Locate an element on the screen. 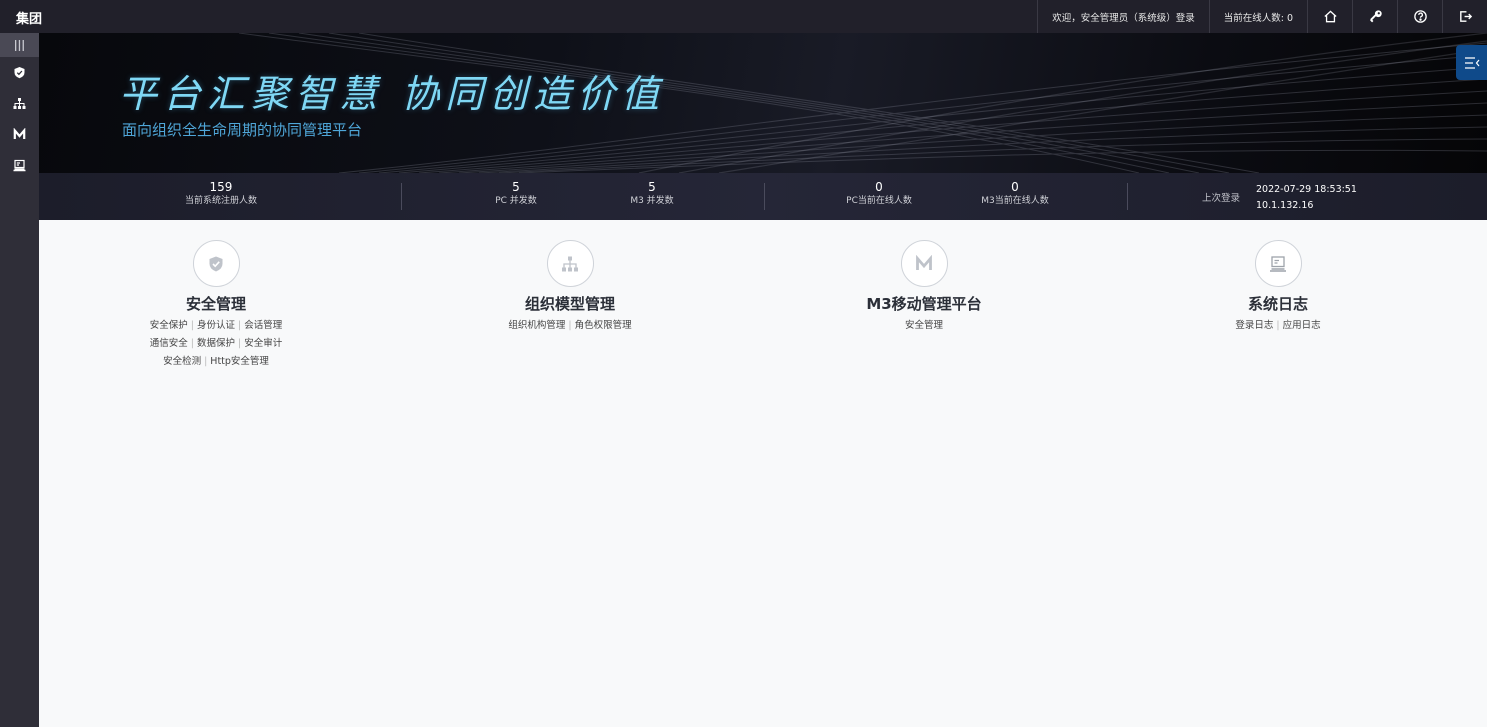 The height and width of the screenshot is (727, 1487). logout-icon is located at coordinates (1465, 16).